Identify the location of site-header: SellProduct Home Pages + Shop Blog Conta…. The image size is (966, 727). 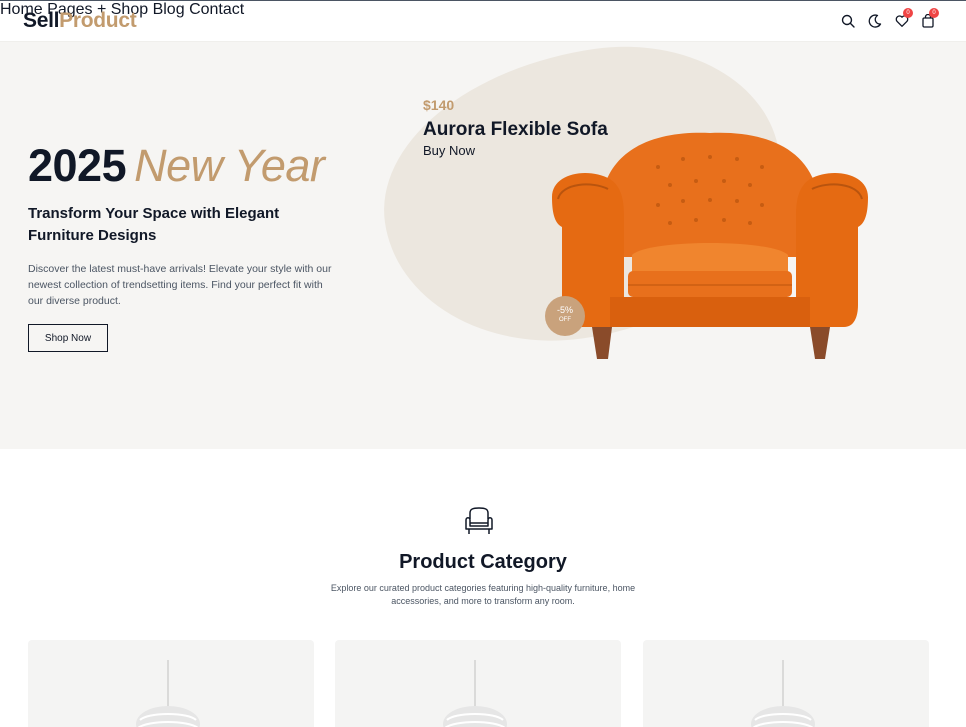
(483, 21).